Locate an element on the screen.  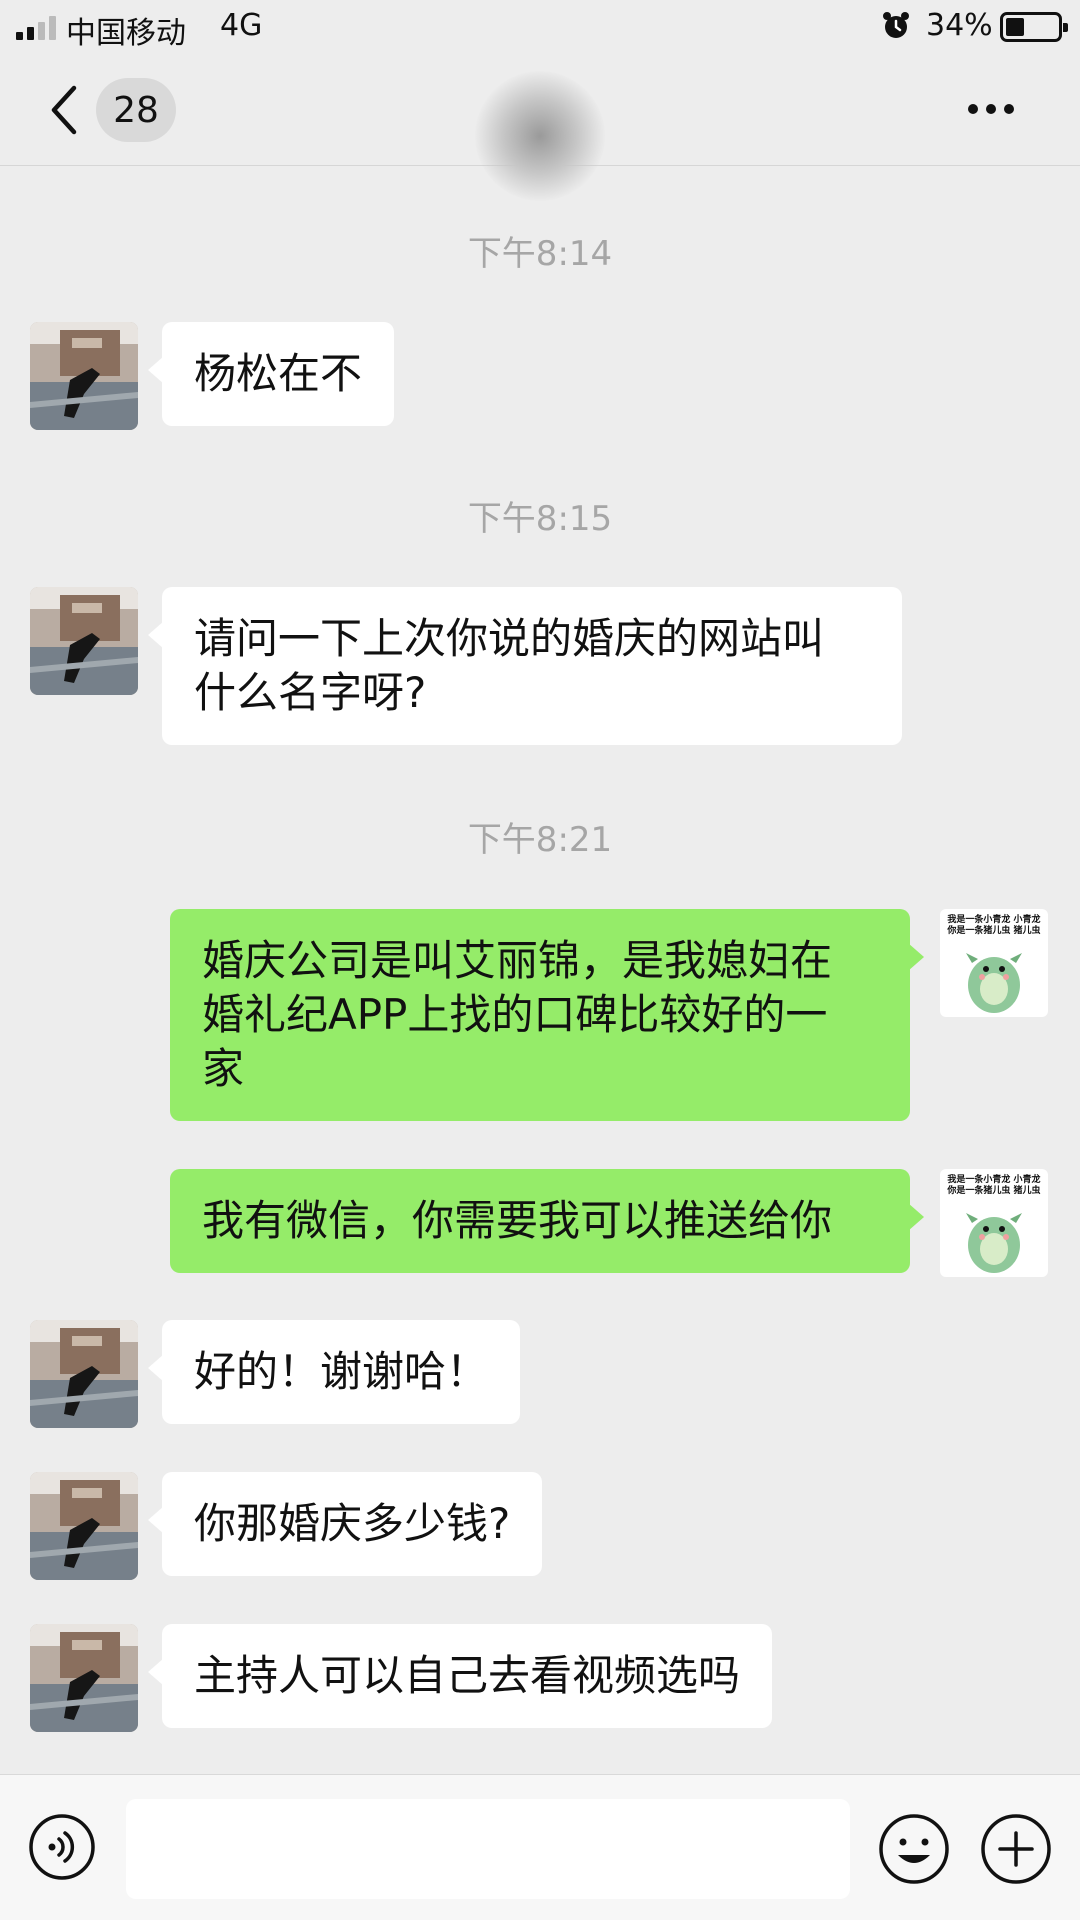
message-input is located at coordinates (488, 1849).